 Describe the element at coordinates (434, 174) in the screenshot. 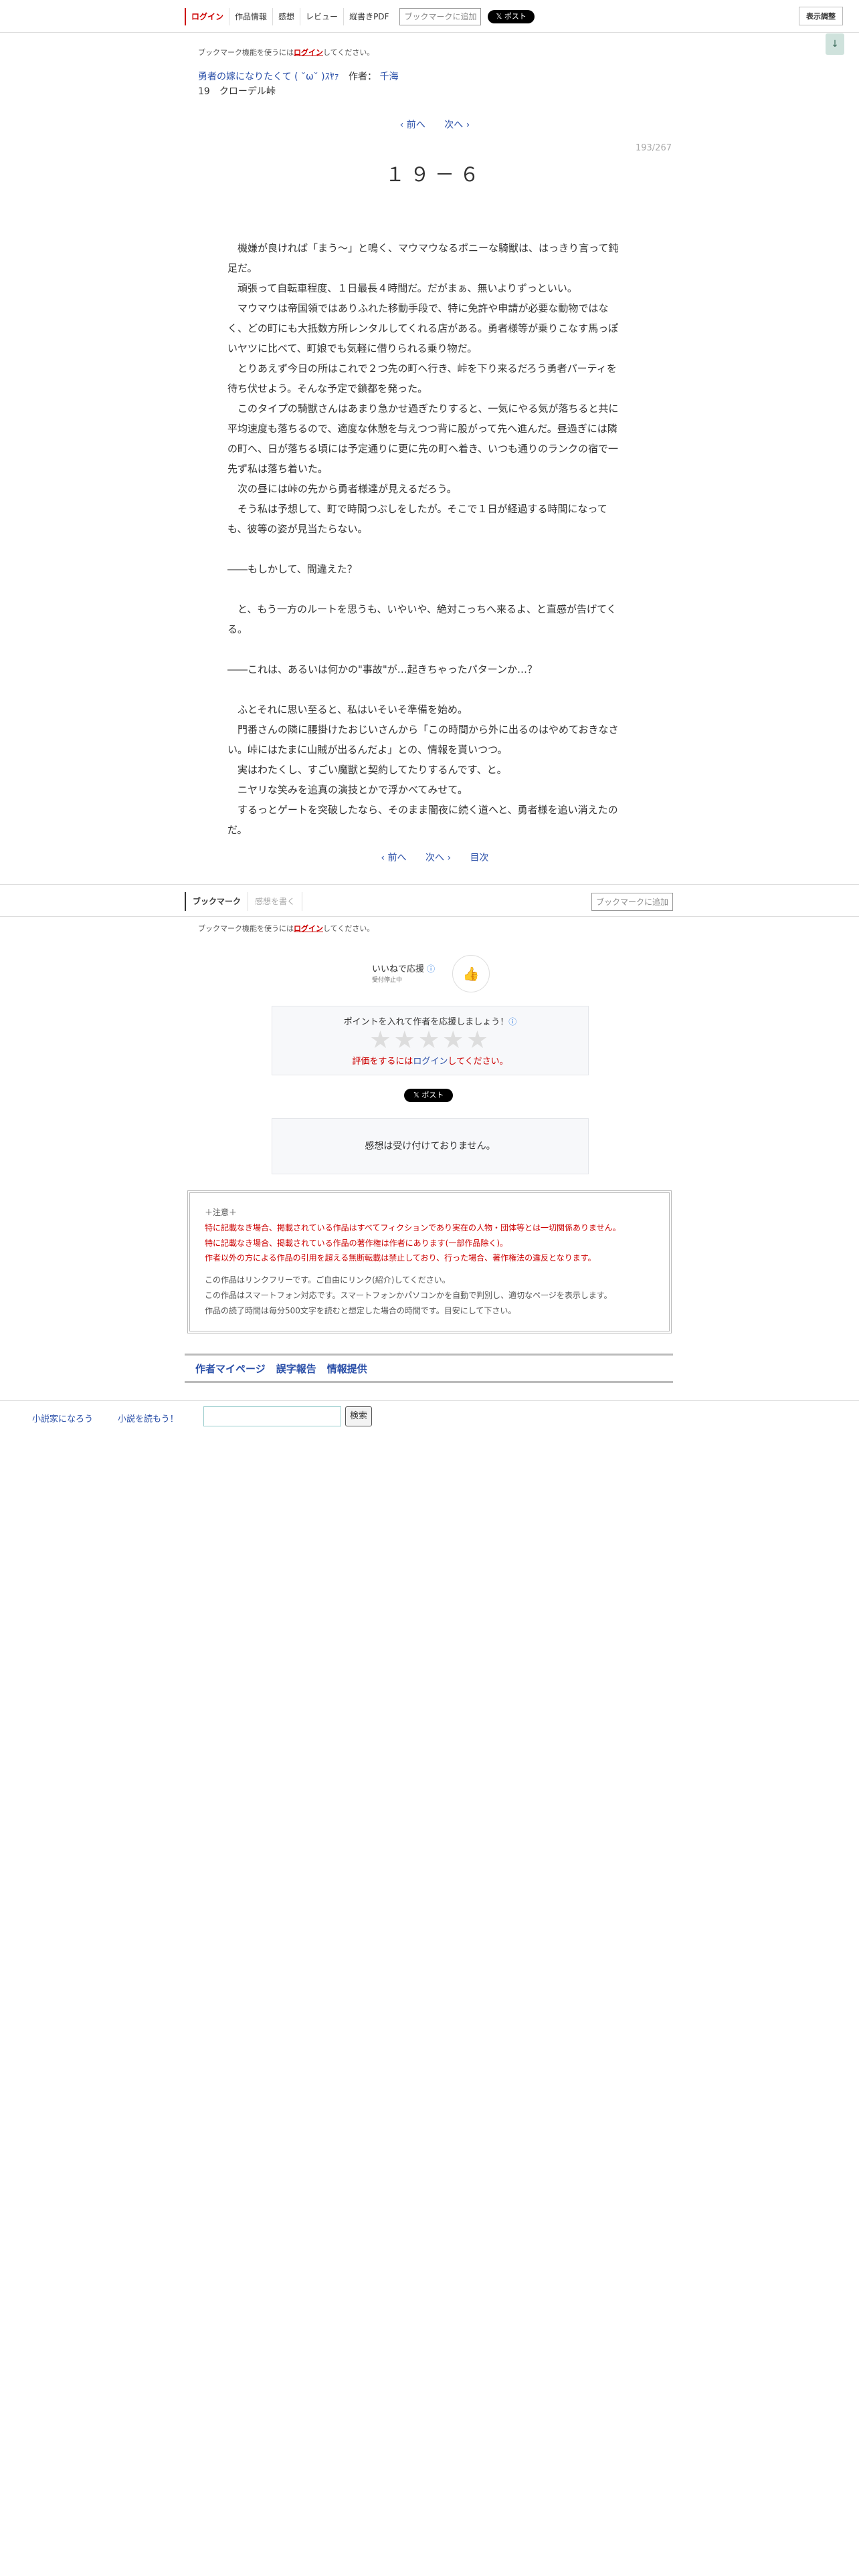

I see `episode-title: １９－６` at that location.